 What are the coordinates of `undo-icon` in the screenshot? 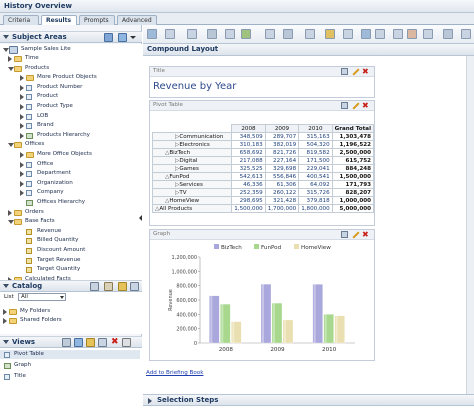 It's located at (448, 34).